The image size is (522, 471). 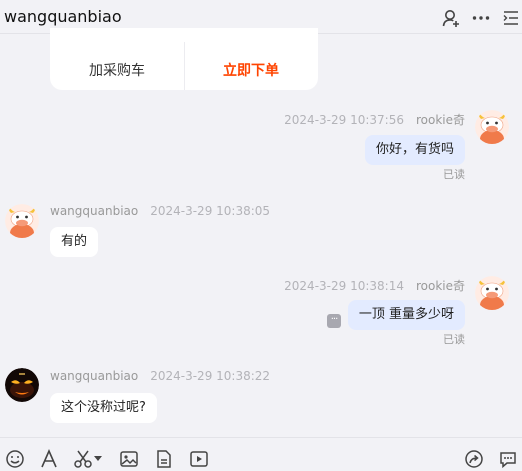 What do you see at coordinates (344, 120) in the screenshot?
I see `message-time: 2024-3-29 10:37:56` at bounding box center [344, 120].